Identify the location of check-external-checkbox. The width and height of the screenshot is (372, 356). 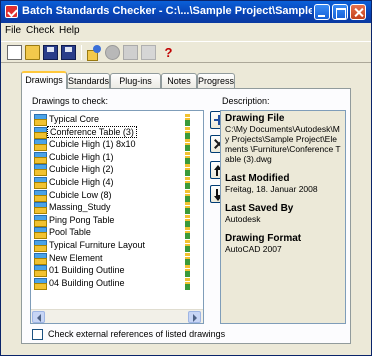
(37, 334).